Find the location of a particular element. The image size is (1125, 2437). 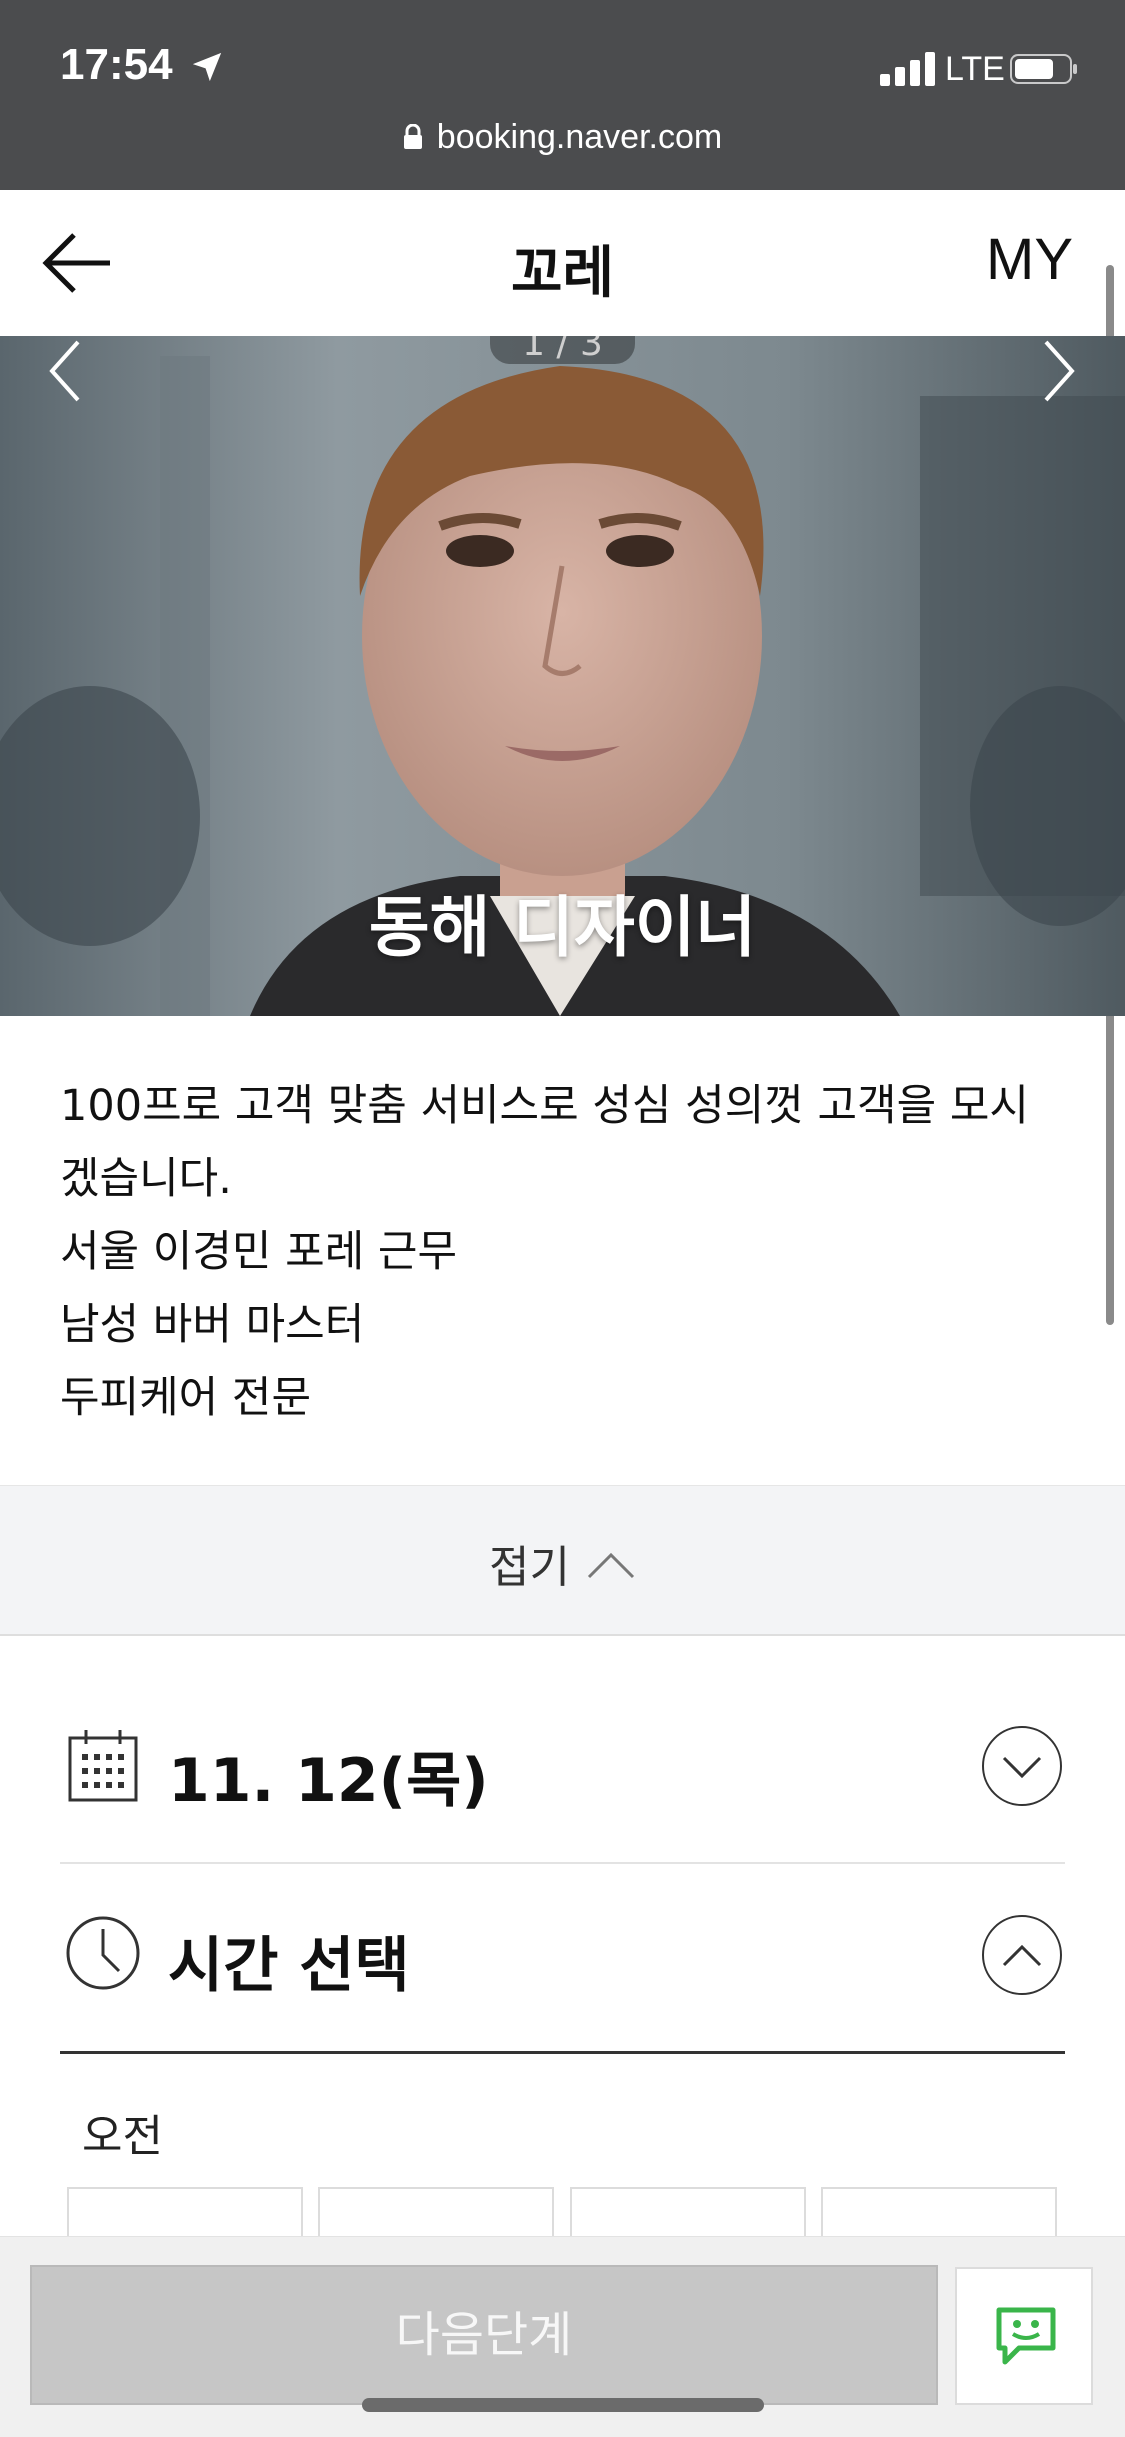

fold-button: 접기 is located at coordinates (562, 1560).